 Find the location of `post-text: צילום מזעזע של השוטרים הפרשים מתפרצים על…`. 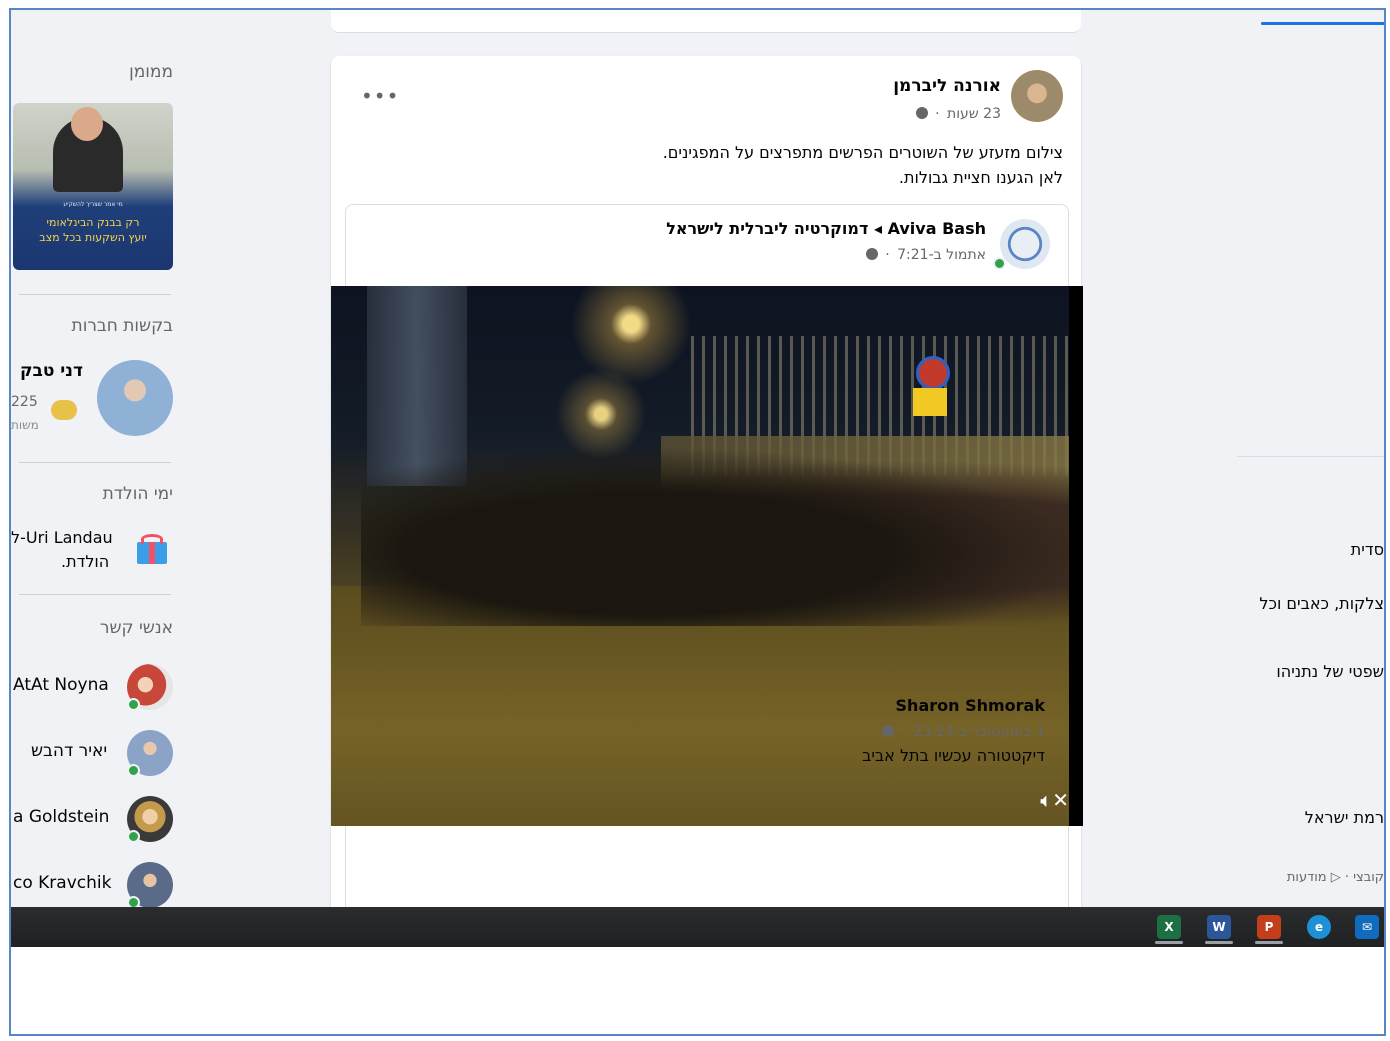

post-text: צילום מזעזע של השוטרים הפרשים מתפרצים על… is located at coordinates (713, 165).